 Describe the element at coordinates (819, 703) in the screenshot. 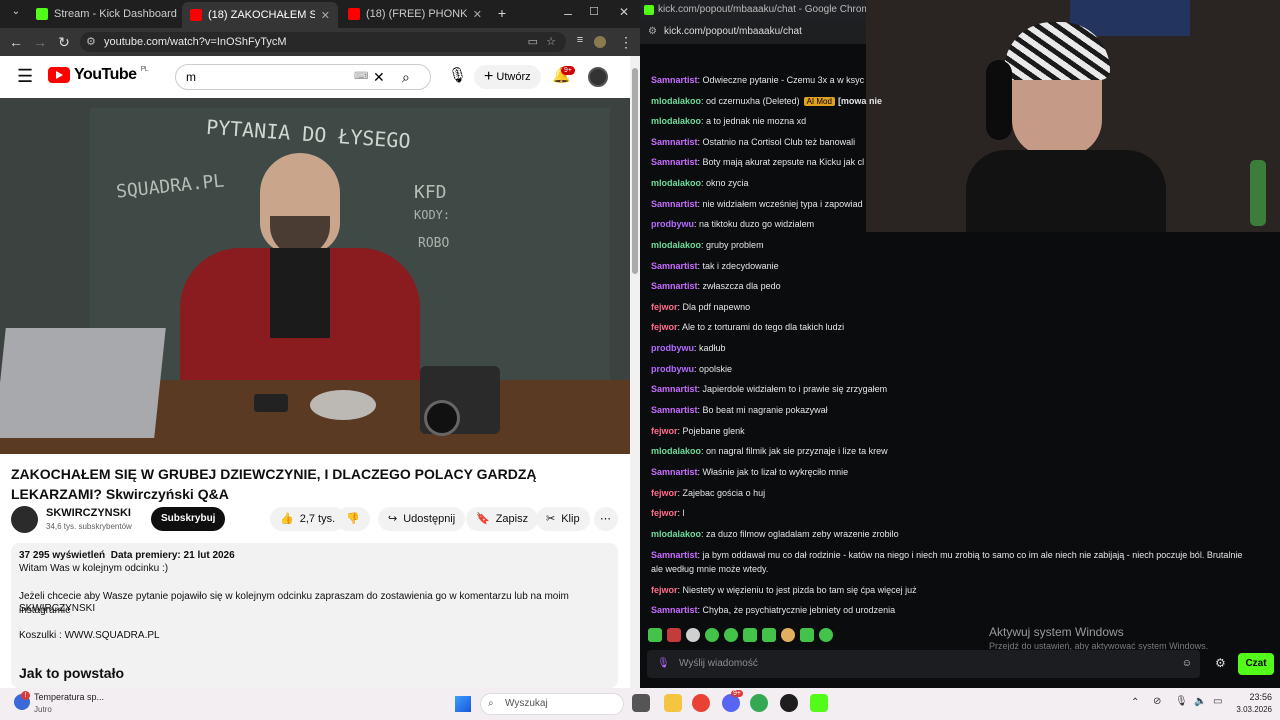

I see `kick-app-icon` at that location.